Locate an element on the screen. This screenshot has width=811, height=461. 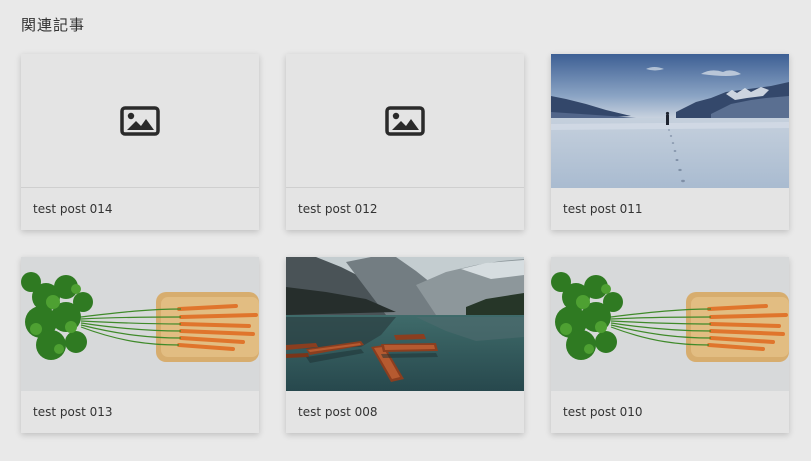
post-title: test post 010 is located at coordinates (603, 412).